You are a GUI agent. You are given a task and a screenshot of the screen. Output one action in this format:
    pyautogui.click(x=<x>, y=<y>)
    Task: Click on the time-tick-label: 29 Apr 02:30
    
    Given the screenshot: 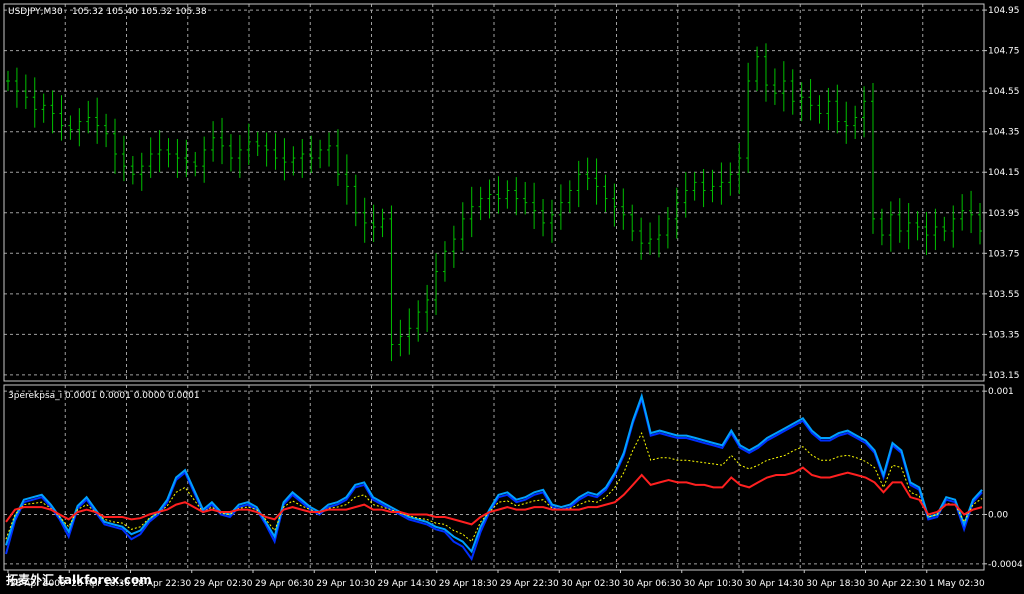 What is the action you would take?
    pyautogui.click(x=223, y=584)
    